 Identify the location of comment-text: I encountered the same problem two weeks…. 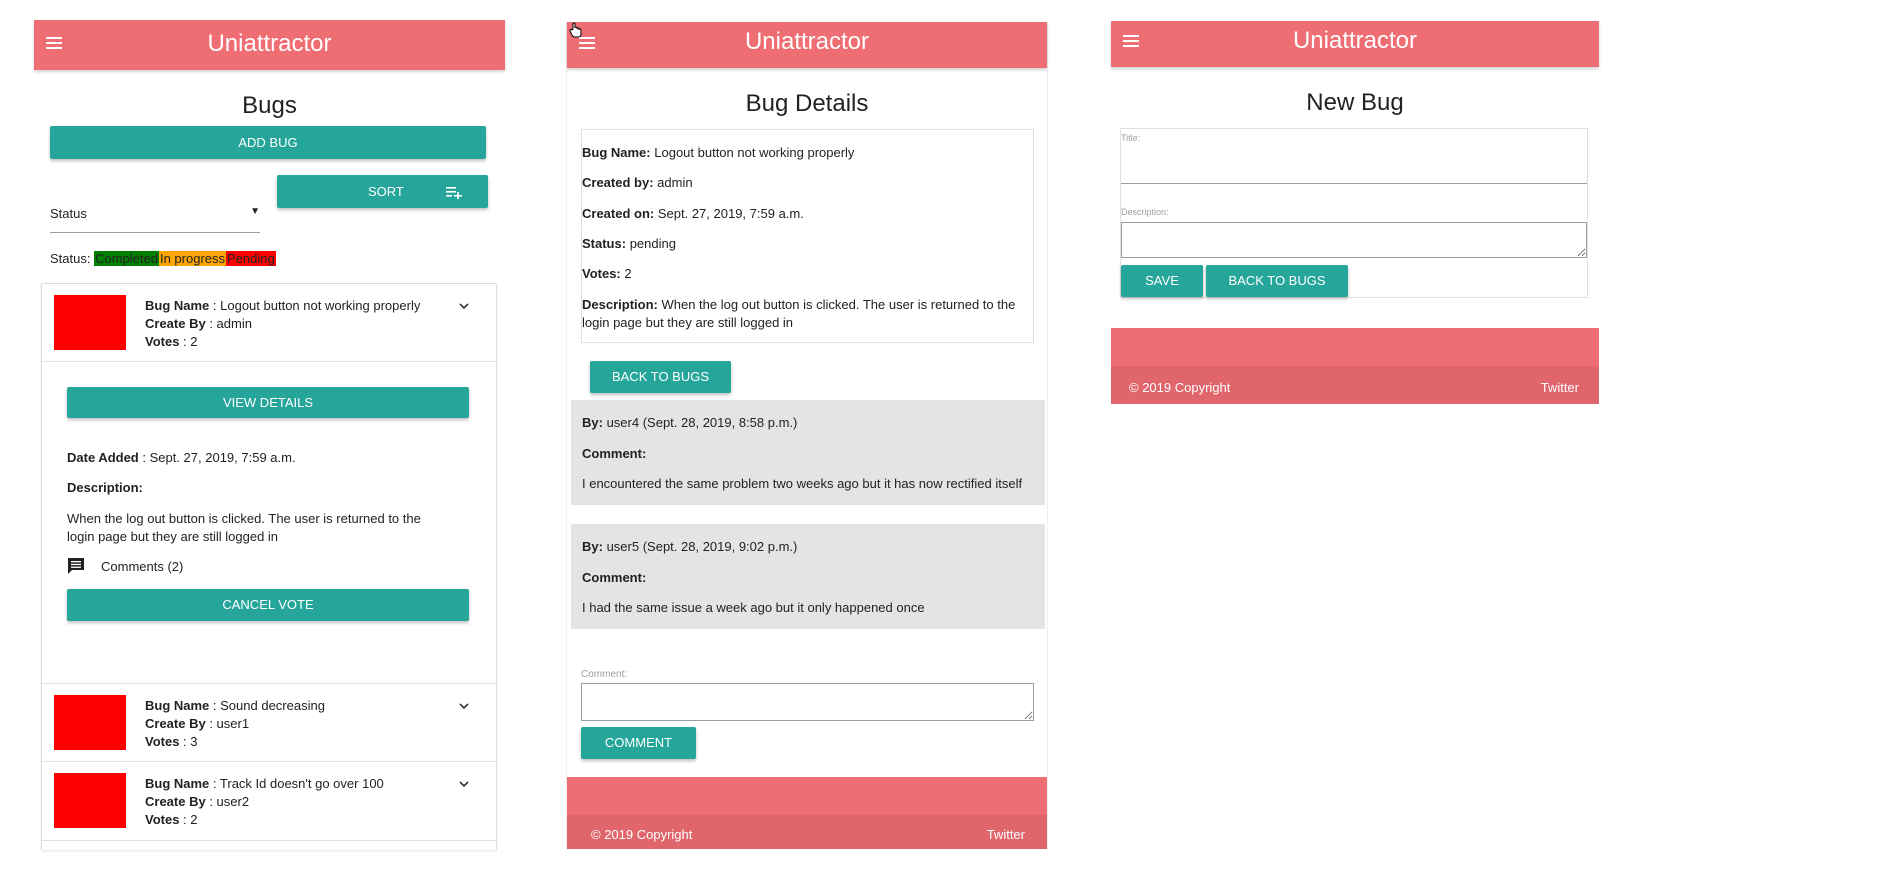
(802, 483).